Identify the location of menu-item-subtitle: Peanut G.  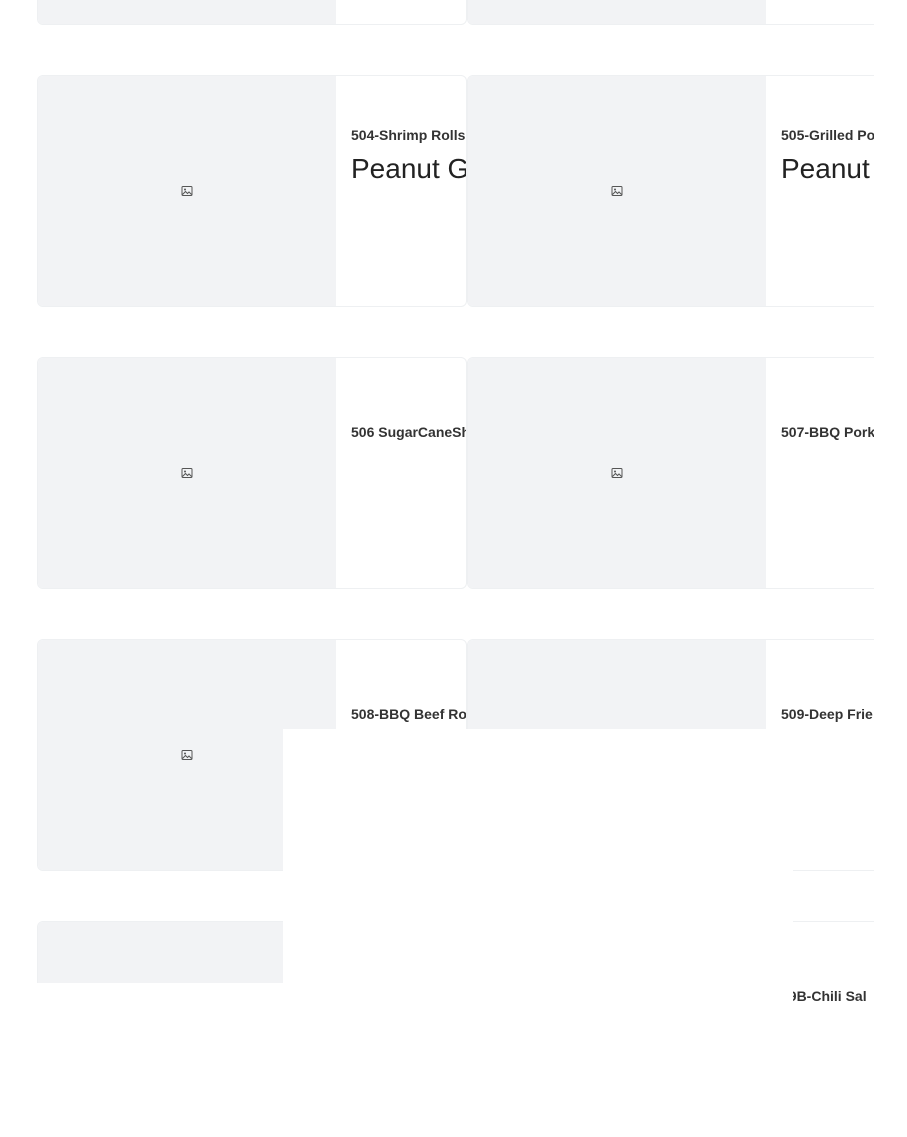
(409, 168).